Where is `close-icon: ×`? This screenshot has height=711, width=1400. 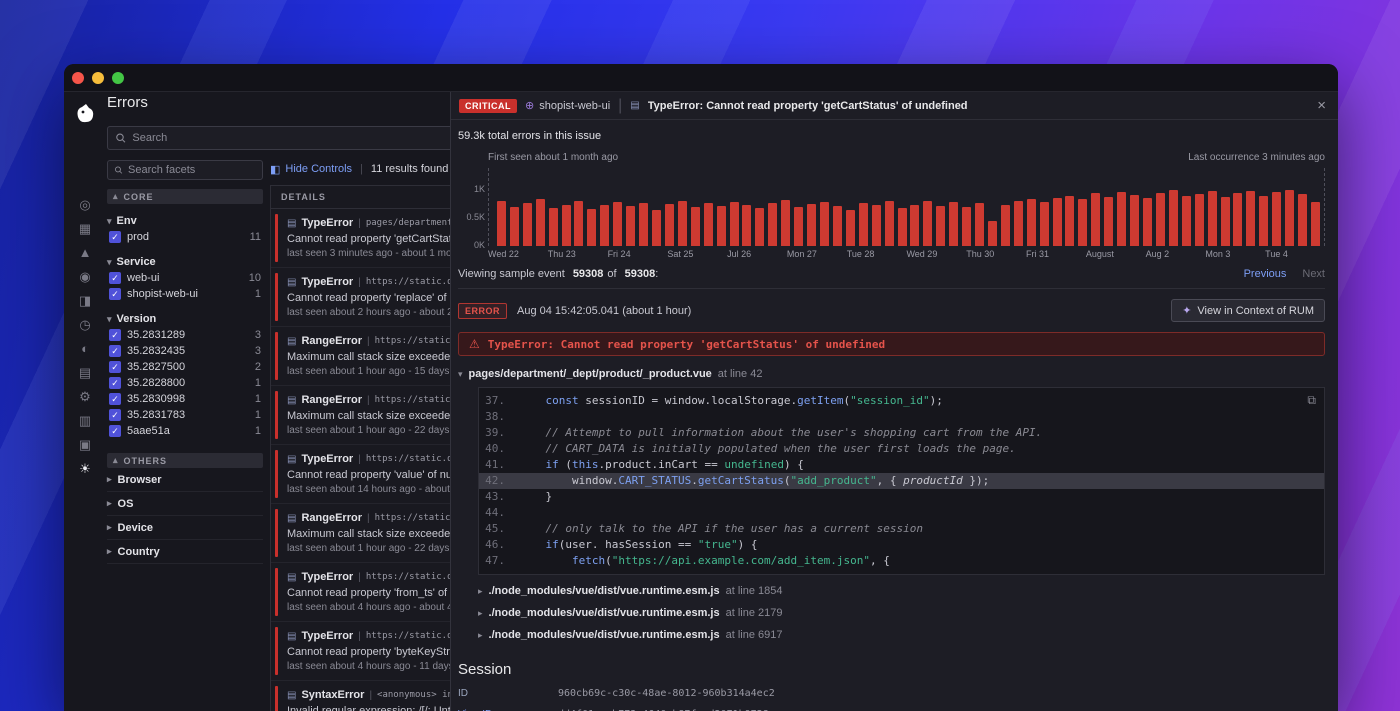 close-icon: × is located at coordinates (1321, 105).